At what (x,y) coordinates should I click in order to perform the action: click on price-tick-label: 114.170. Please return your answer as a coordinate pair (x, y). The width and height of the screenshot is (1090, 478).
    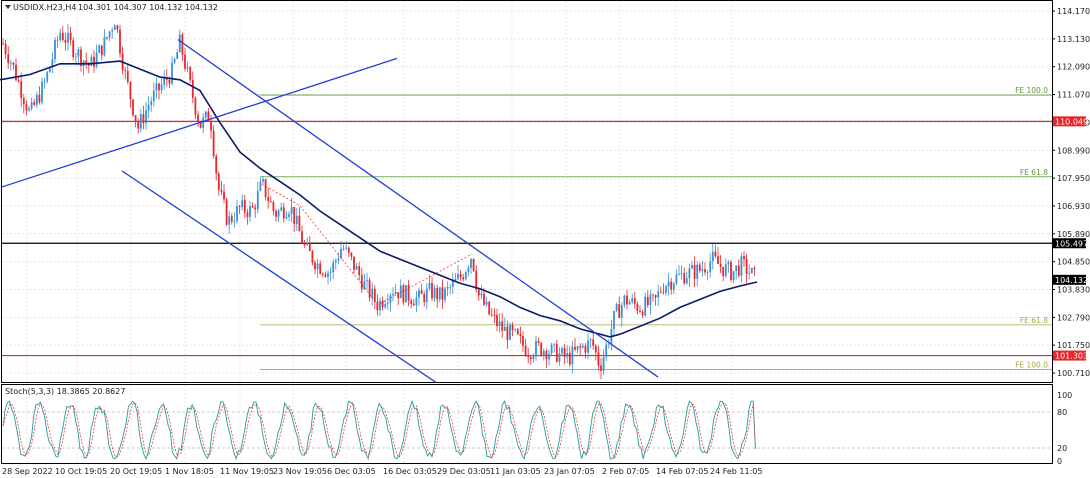
    Looking at the image, I should click on (1073, 11).